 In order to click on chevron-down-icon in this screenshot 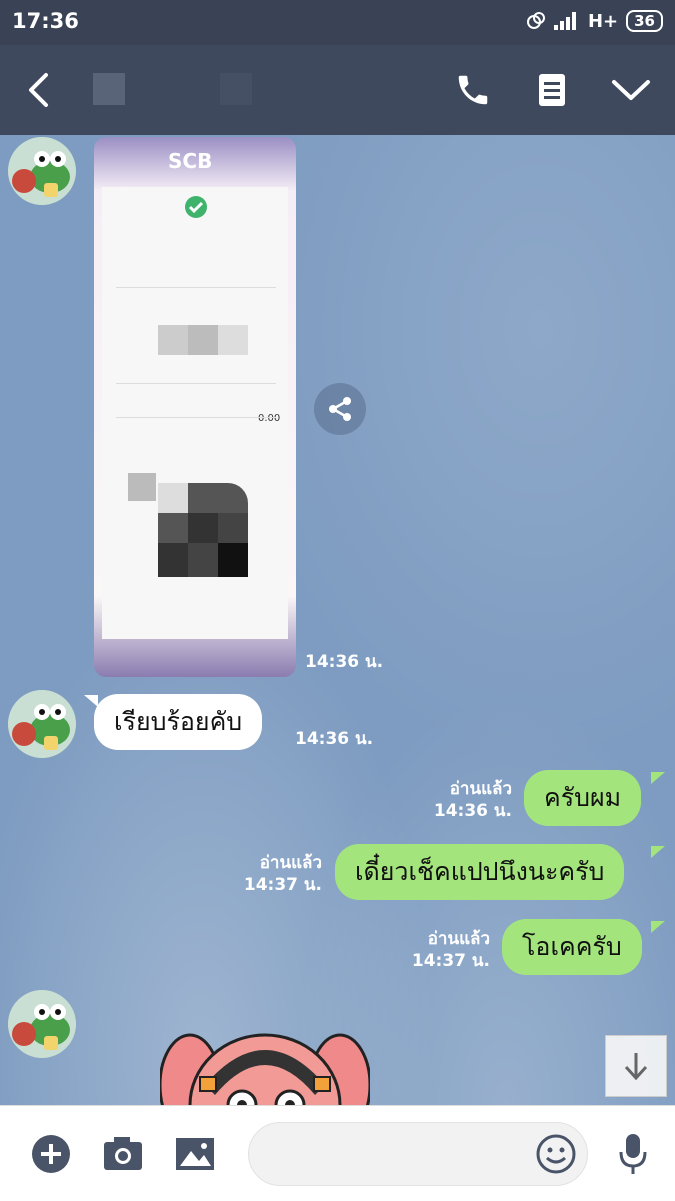, I will do `click(631, 90)`.